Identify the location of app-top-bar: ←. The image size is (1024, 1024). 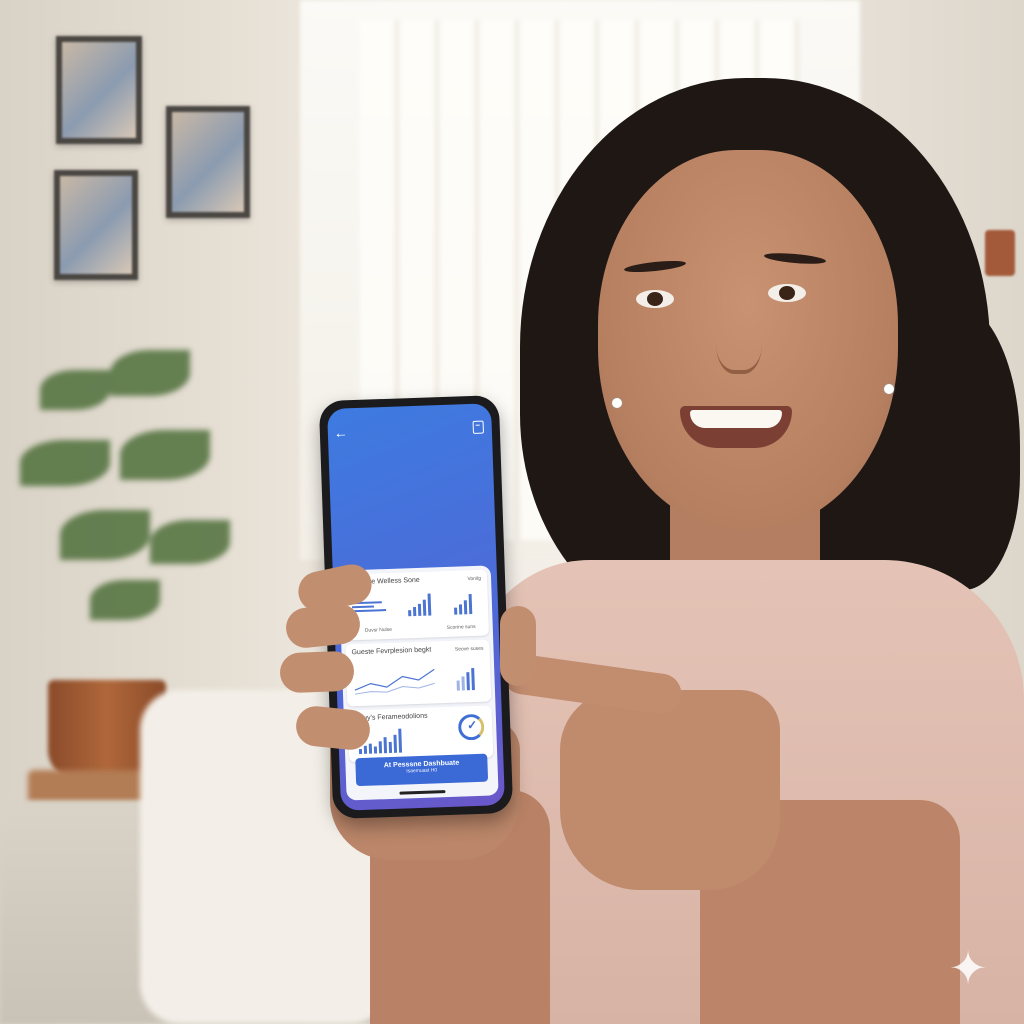
(410, 430).